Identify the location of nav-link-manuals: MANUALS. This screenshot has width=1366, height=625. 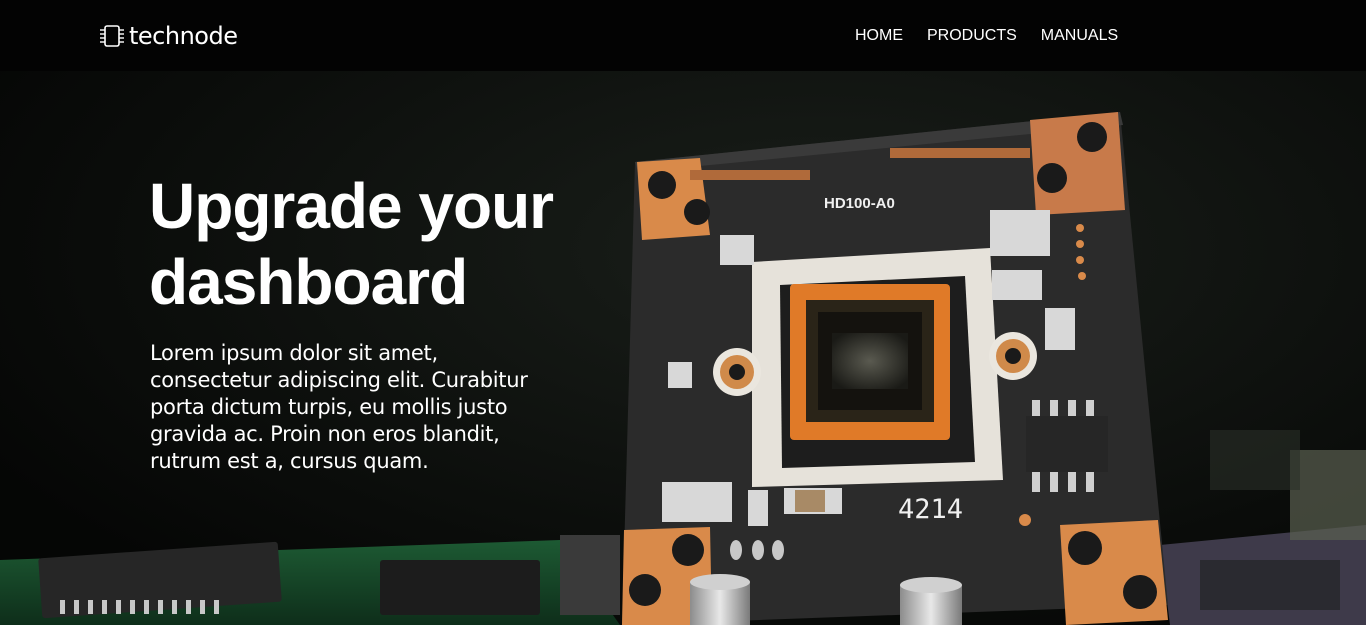
(1079, 36).